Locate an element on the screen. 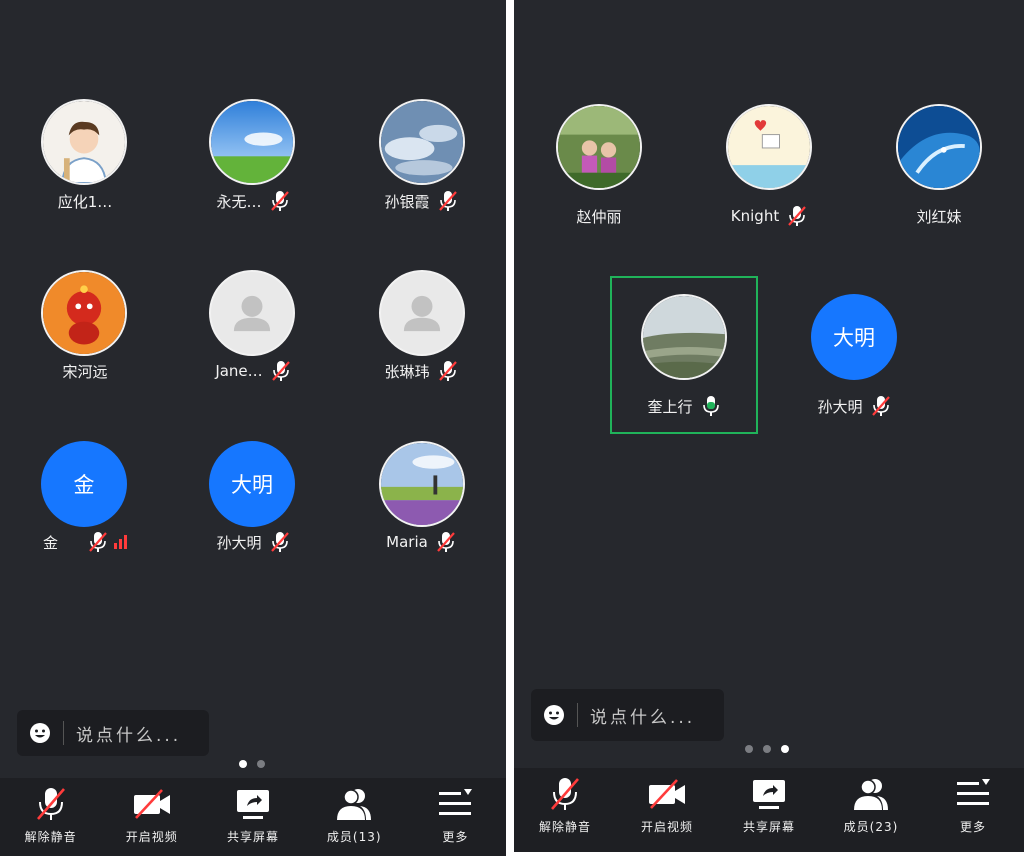 Image resolution: width=1024 pixels, height=856 pixels. signal-strength-icon is located at coordinates (120, 542).